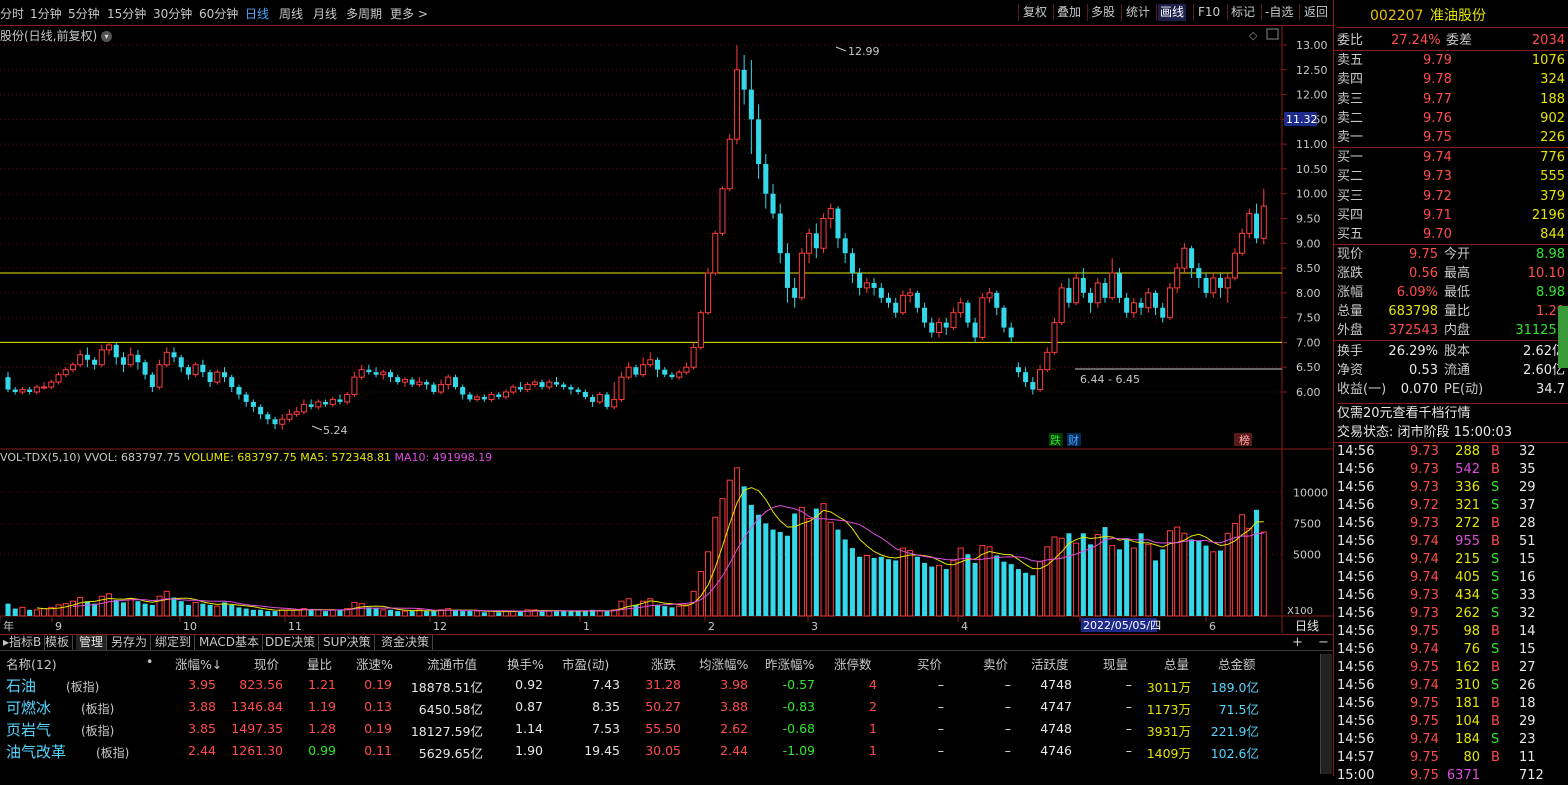 The image size is (1568, 785). What do you see at coordinates (1115, 663) in the screenshot?
I see `col-cur: 现量` at bounding box center [1115, 663].